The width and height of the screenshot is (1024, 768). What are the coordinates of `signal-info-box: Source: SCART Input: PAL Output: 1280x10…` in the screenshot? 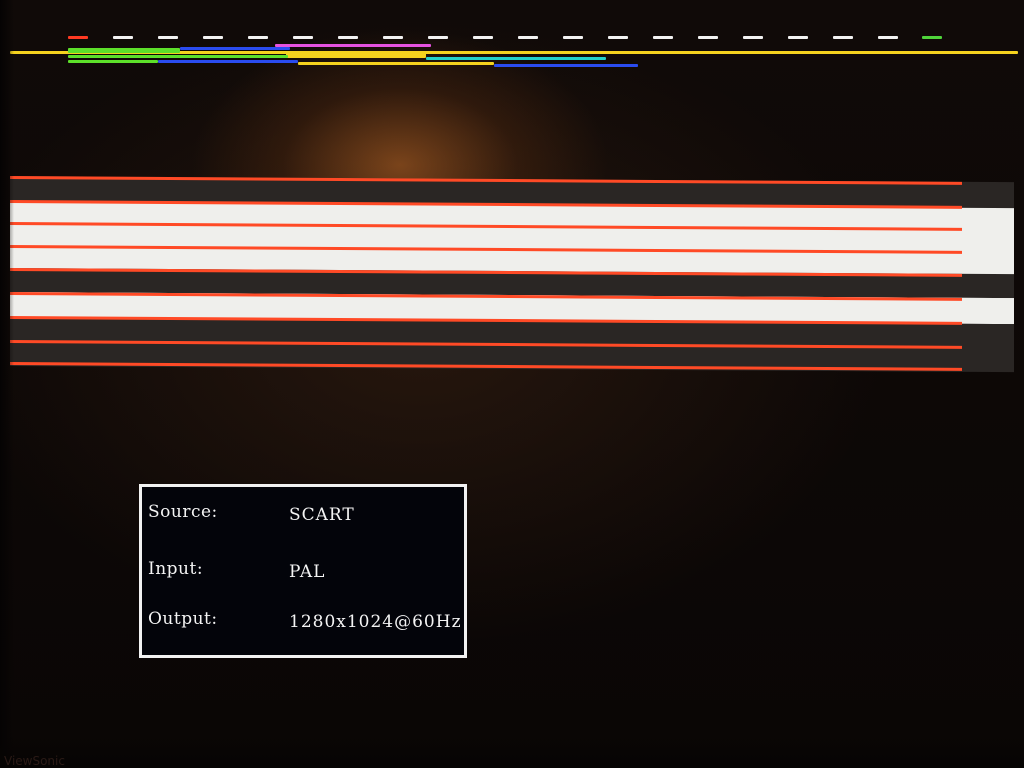 It's located at (303, 571).